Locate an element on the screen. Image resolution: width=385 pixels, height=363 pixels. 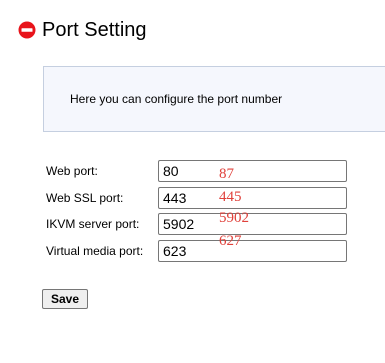
ikvm-server-port-note: 5902 is located at coordinates (234, 218).